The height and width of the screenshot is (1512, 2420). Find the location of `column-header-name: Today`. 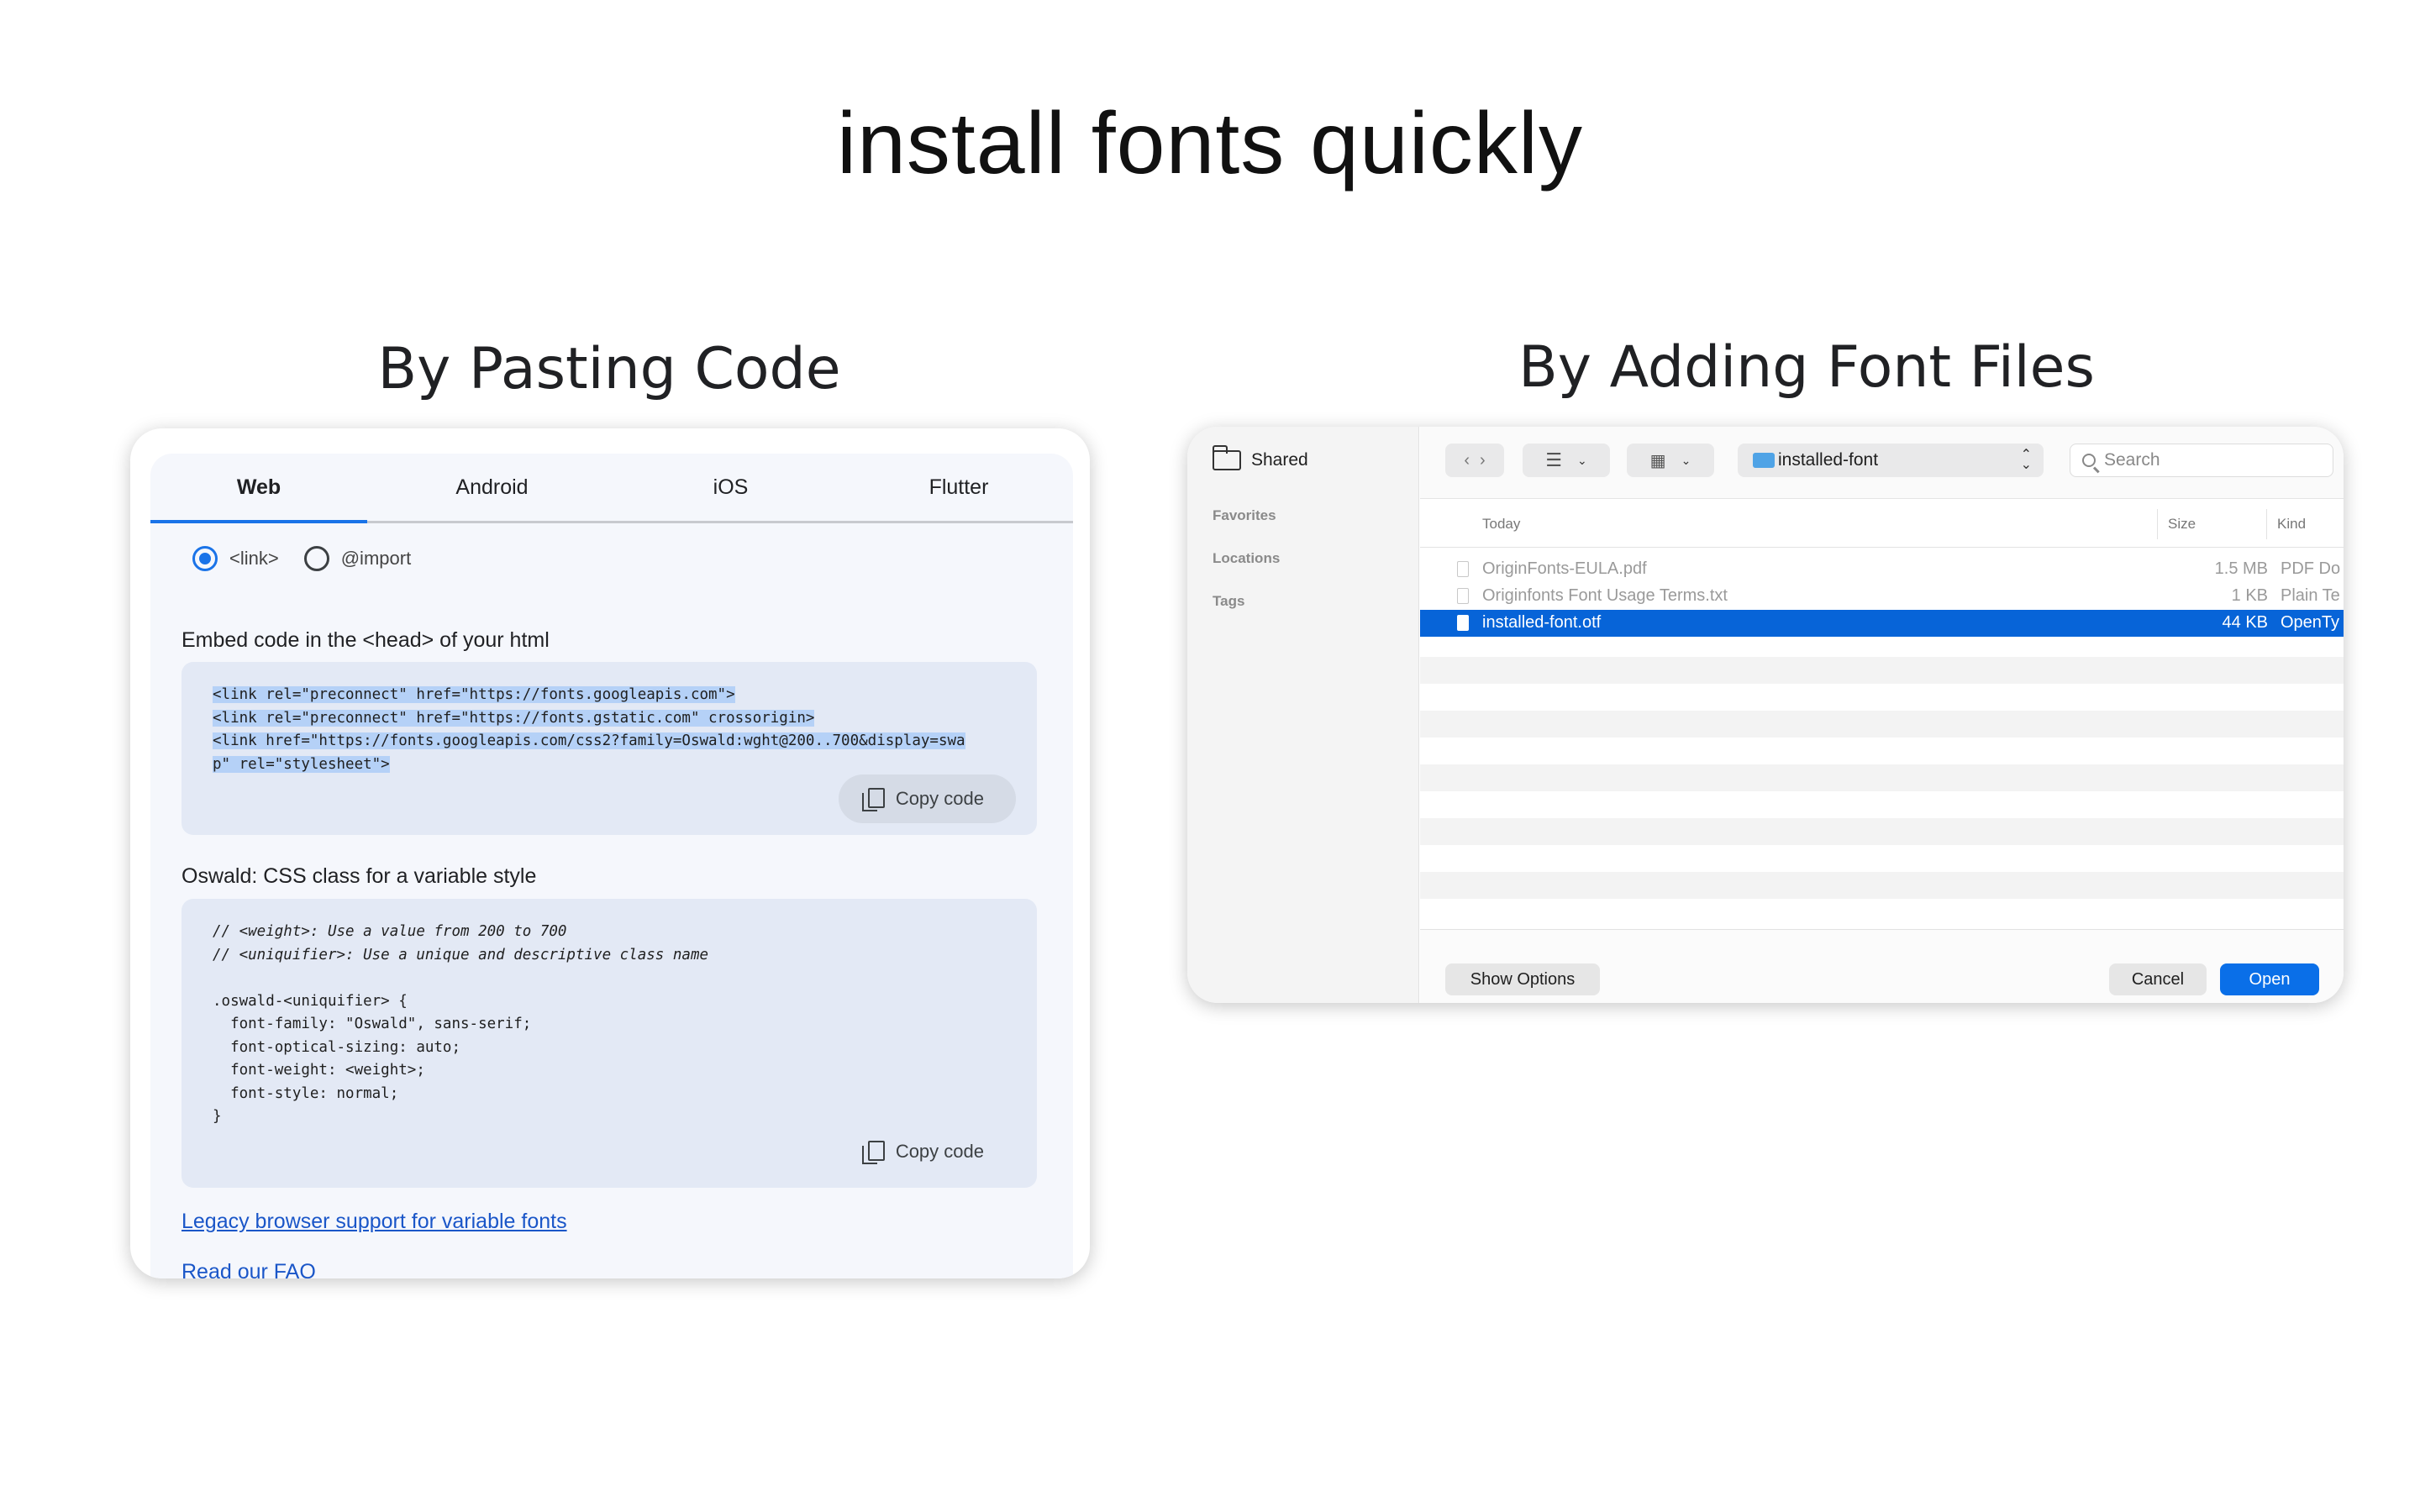

column-header-name: Today is located at coordinates (1501, 524).